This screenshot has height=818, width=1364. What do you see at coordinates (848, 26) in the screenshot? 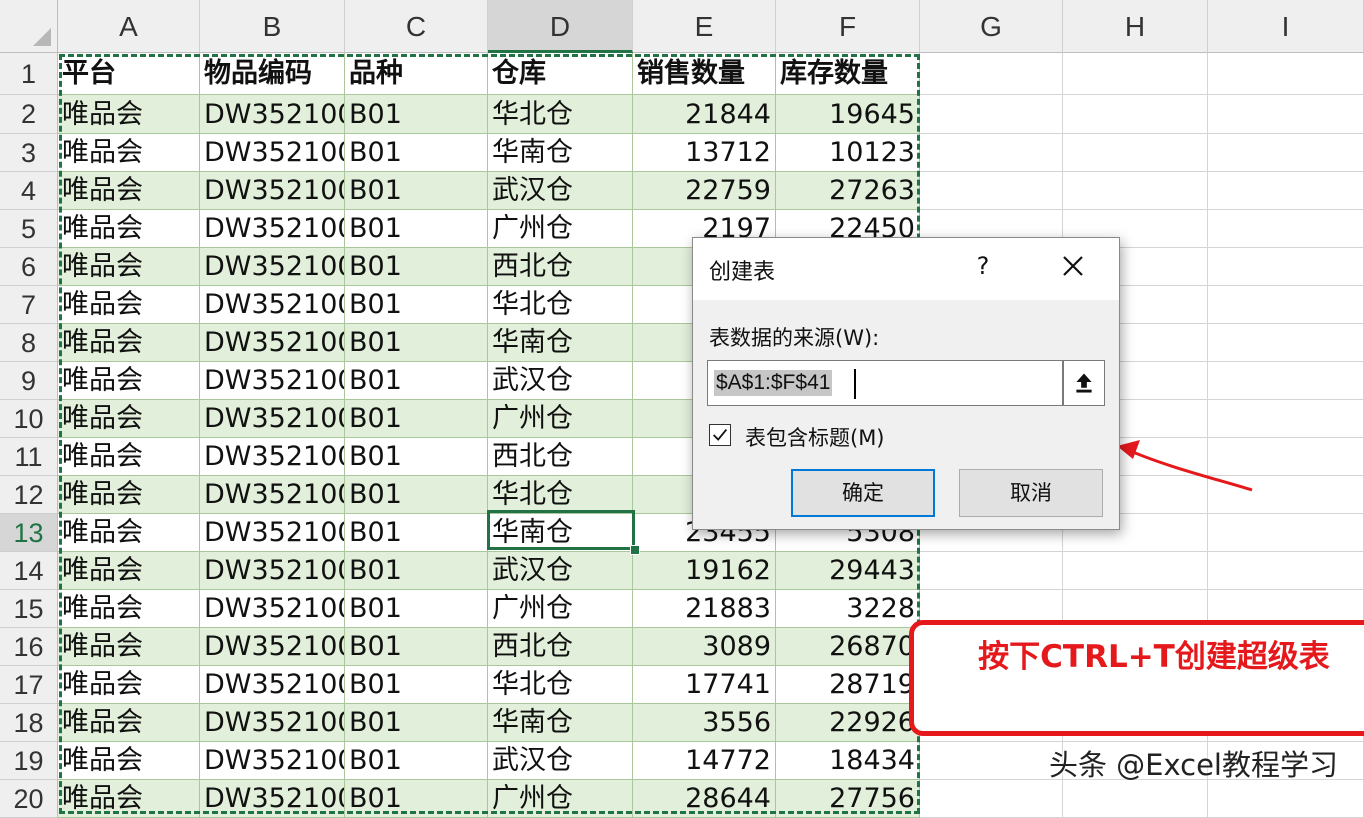
I see `column-header-f: F` at bounding box center [848, 26].